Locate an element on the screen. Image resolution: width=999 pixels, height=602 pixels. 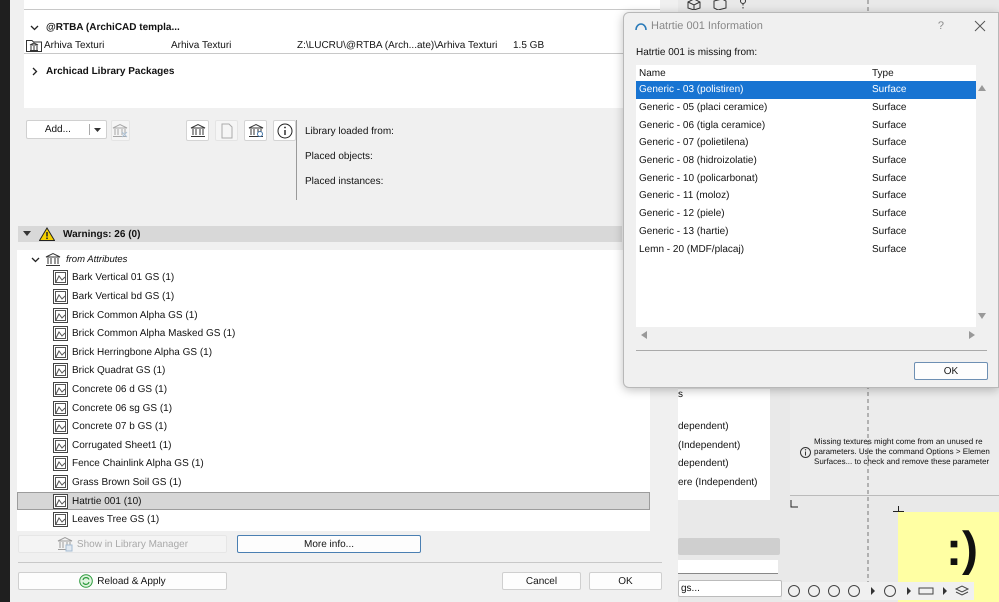
close-icon is located at coordinates (980, 26).